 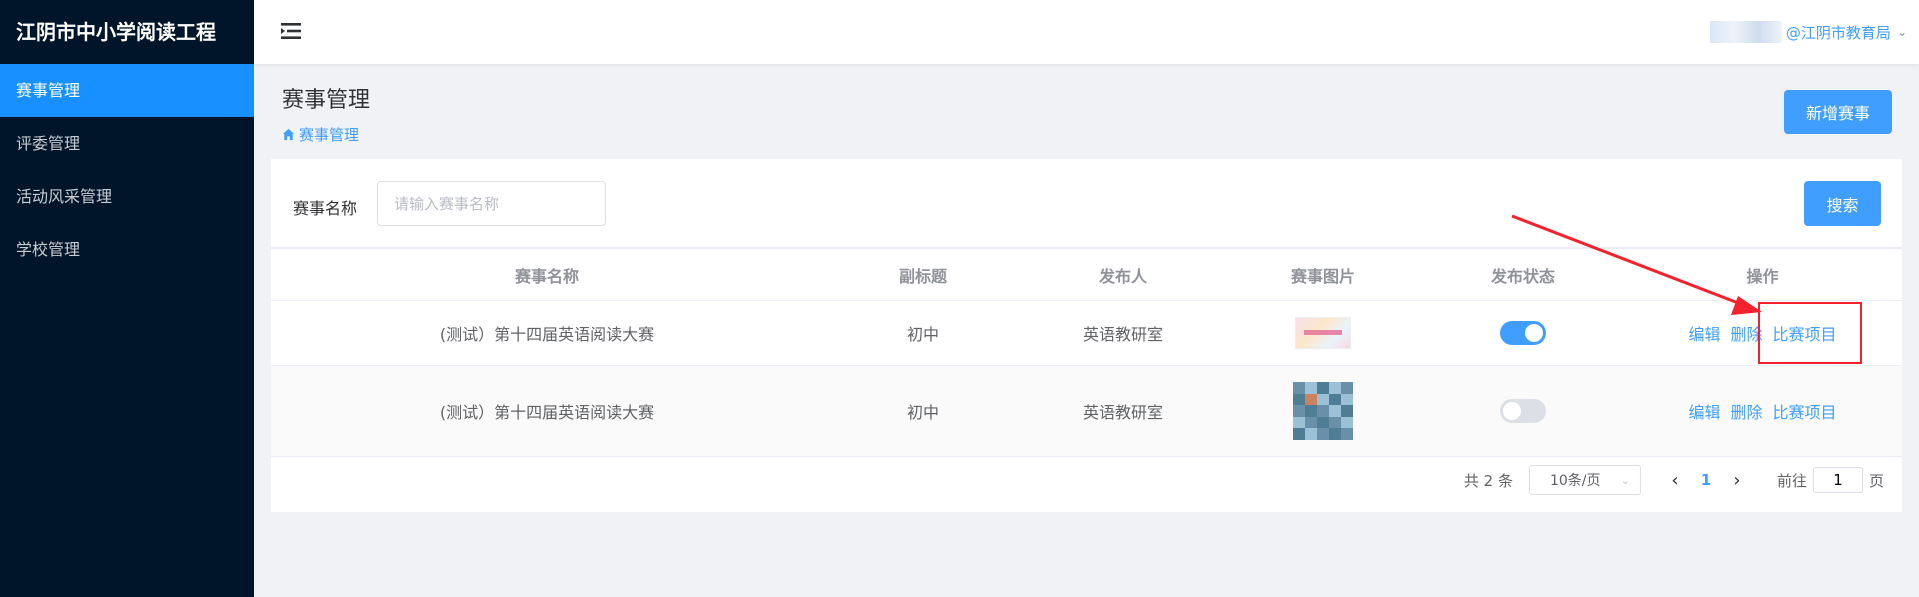 I want to click on column-header: 发布人, so click(x=1122, y=276).